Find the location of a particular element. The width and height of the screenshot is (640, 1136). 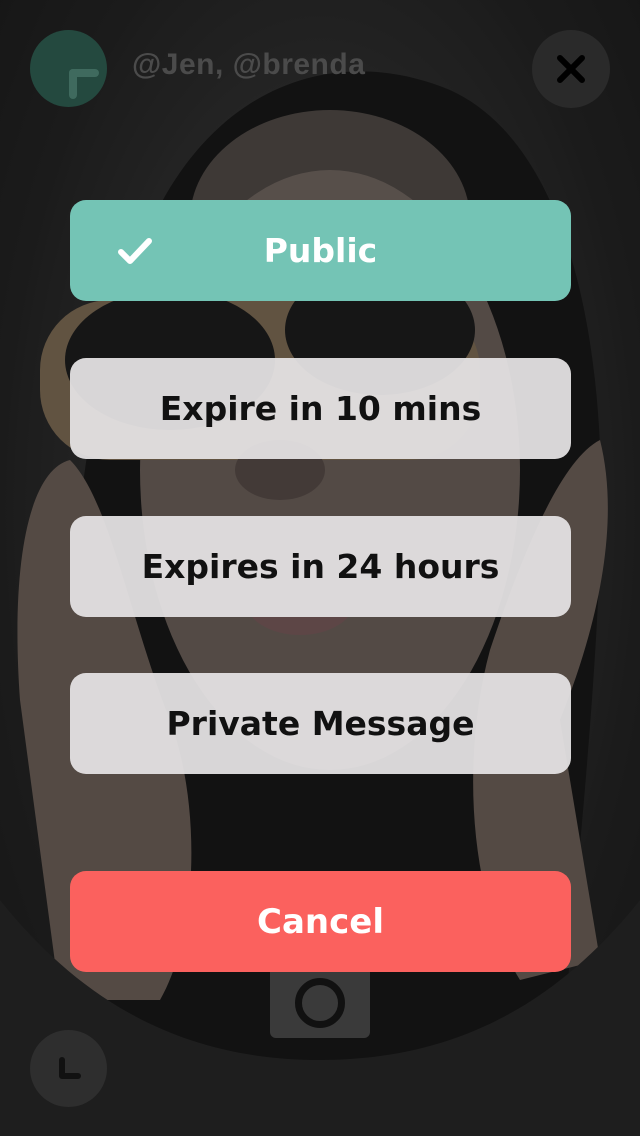

close-button is located at coordinates (571, 69).